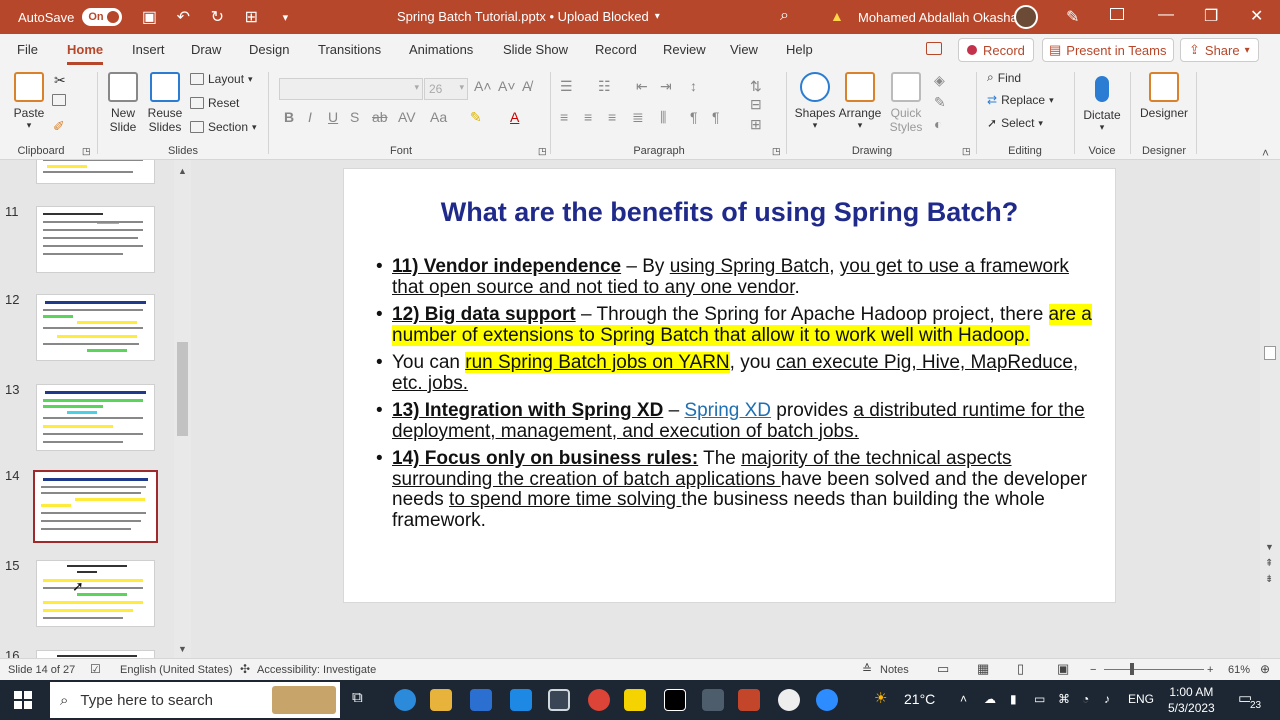 The height and width of the screenshot is (720, 1280). Describe the element at coordinates (566, 86) in the screenshot. I see `bullets-icon: ☰` at that location.